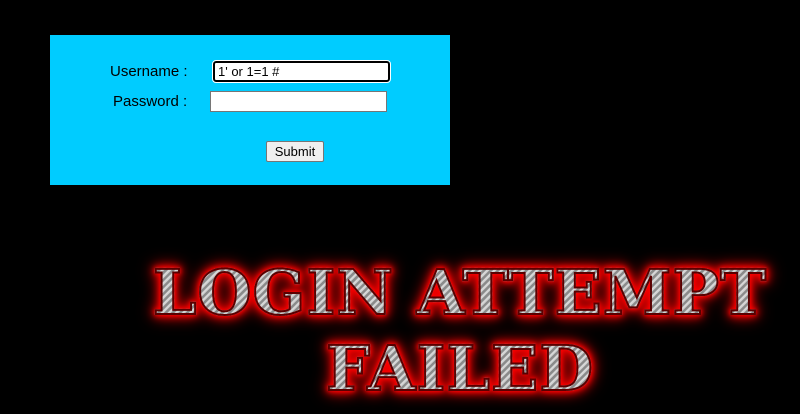 This screenshot has width=800, height=414. Describe the element at coordinates (295, 151) in the screenshot. I see `submit-button: Submit` at that location.